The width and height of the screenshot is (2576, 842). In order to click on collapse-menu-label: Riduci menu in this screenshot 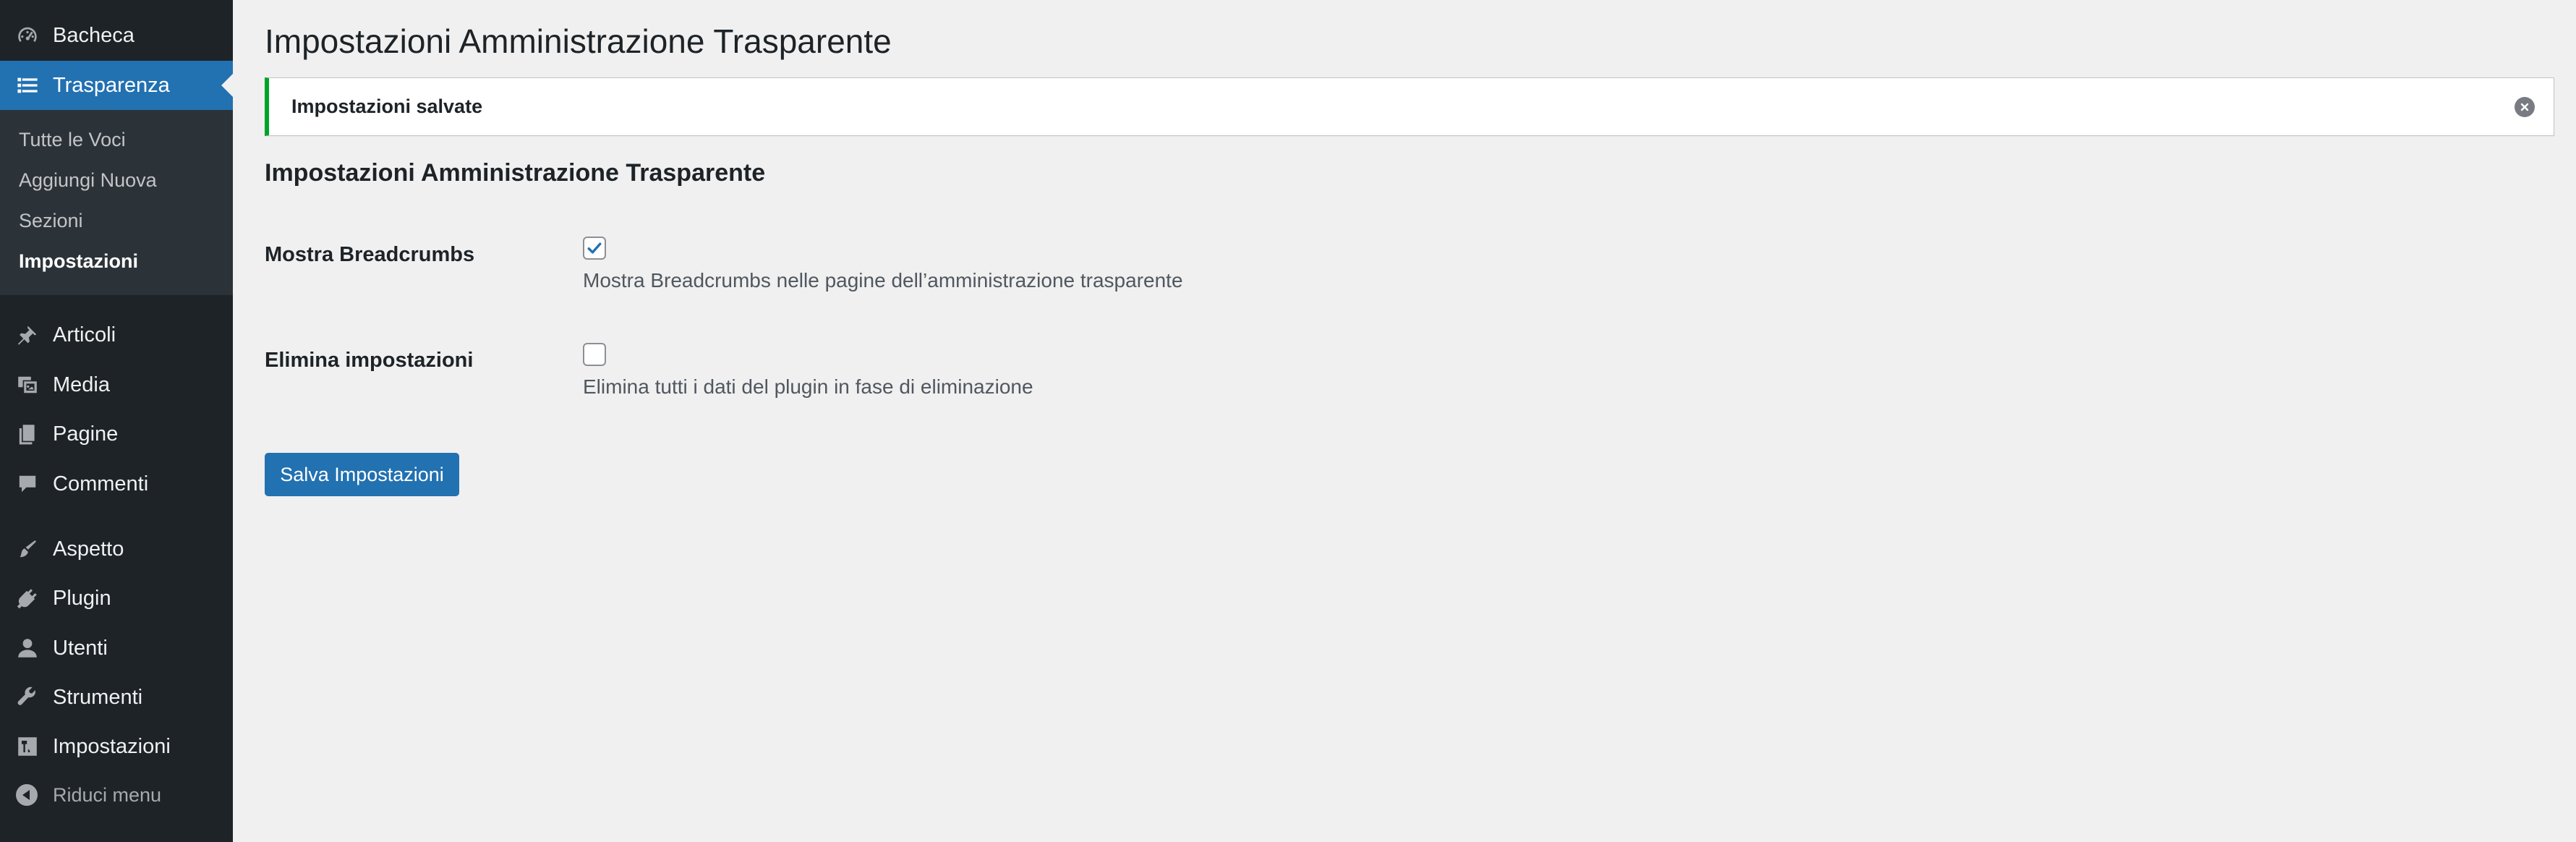, I will do `click(107, 794)`.